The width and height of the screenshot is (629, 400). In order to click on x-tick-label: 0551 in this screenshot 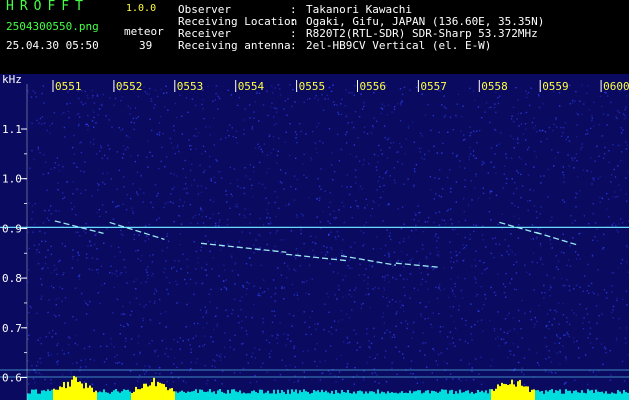, I will do `click(68, 86)`.